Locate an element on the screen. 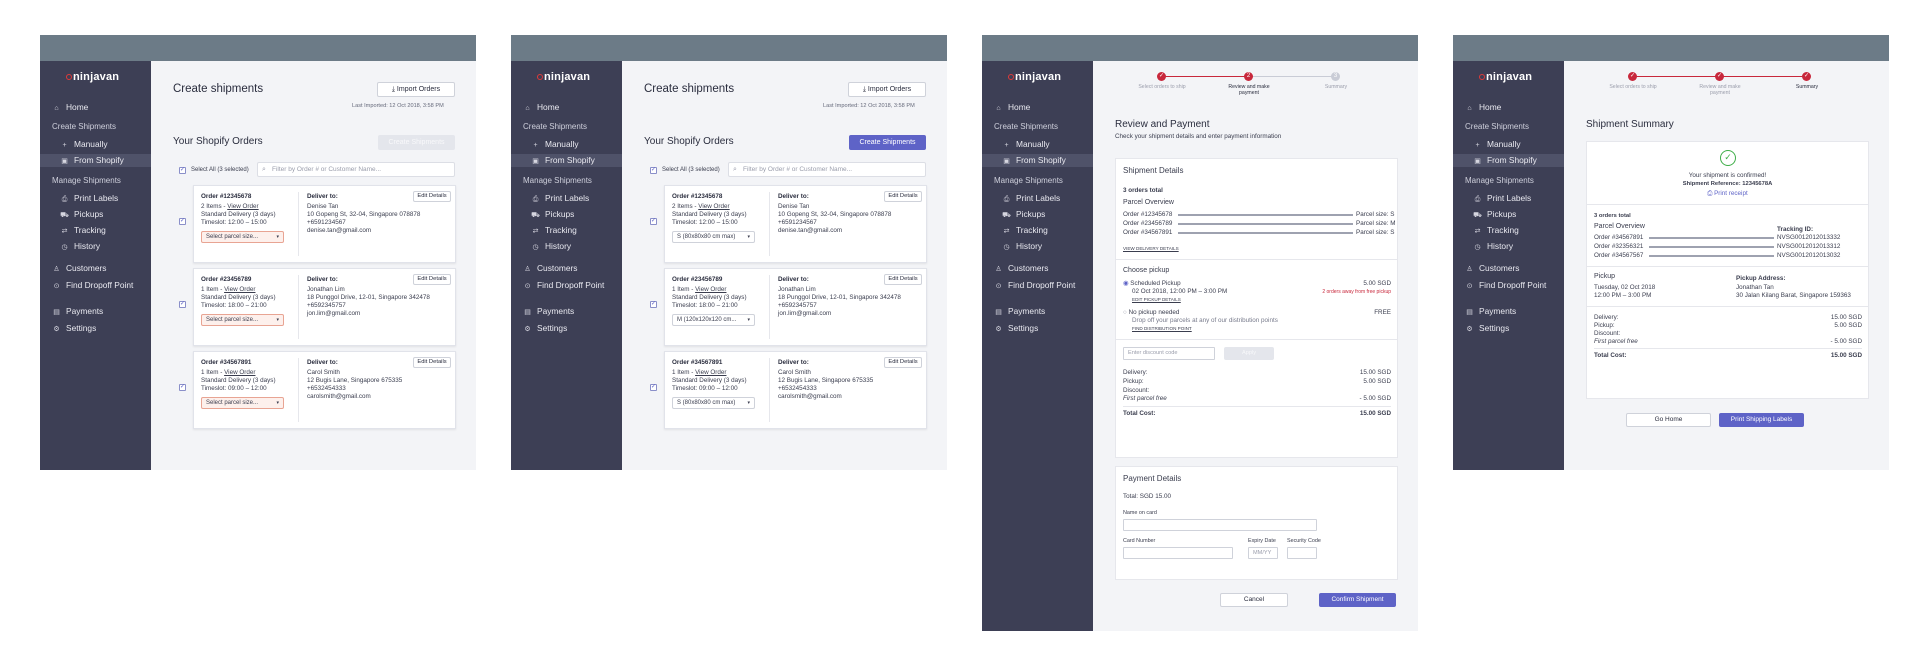 This screenshot has width=1920, height=669. radio-no-pickup: ○ No pickup needed is located at coordinates (1151, 313).